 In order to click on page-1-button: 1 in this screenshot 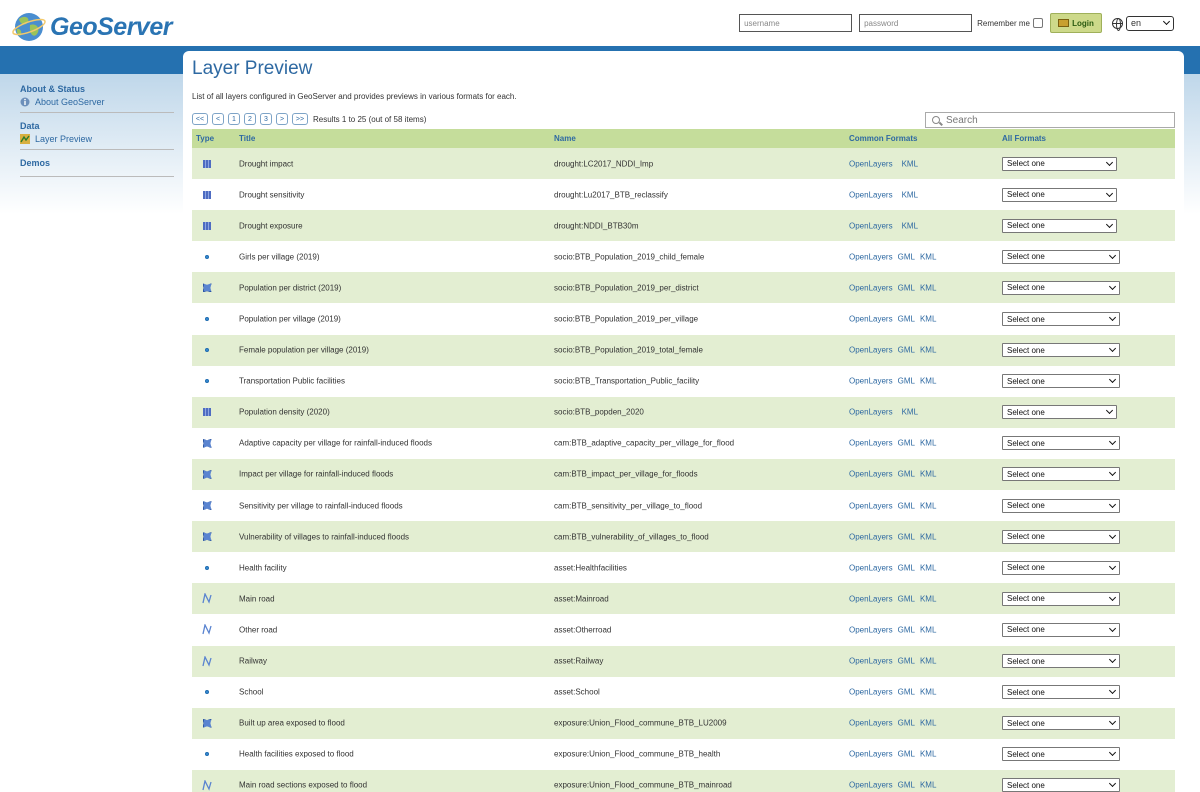, I will do `click(234, 119)`.